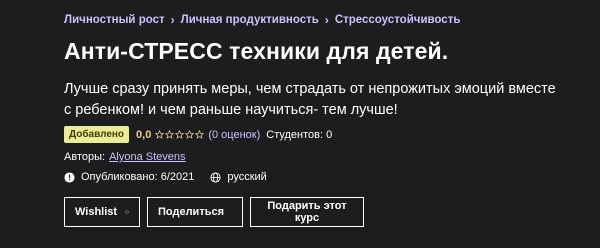 Image resolution: width=600 pixels, height=248 pixels. What do you see at coordinates (299, 134) in the screenshot?
I see `students-count: Студентов: 0` at bounding box center [299, 134].